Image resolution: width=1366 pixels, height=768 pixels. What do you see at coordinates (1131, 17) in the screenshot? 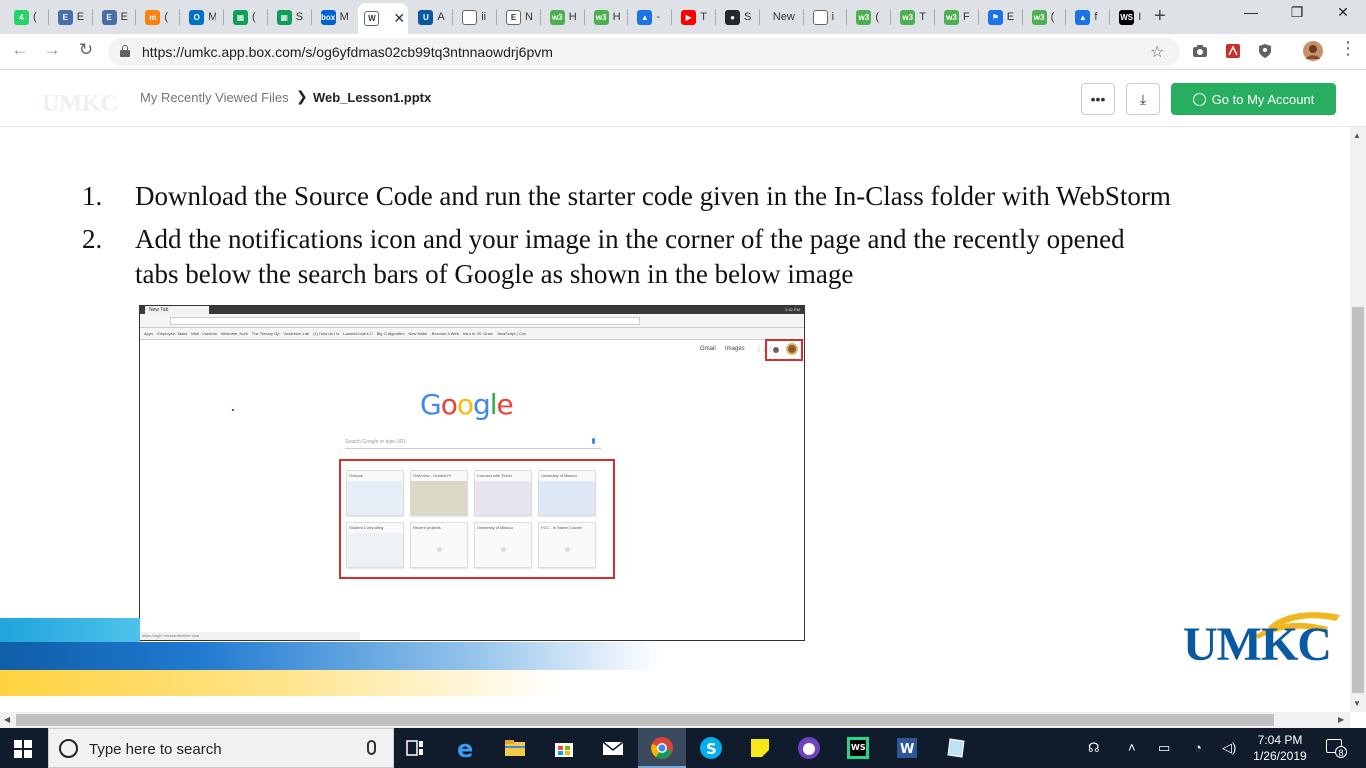
I see `browser-tab: WS I` at bounding box center [1131, 17].